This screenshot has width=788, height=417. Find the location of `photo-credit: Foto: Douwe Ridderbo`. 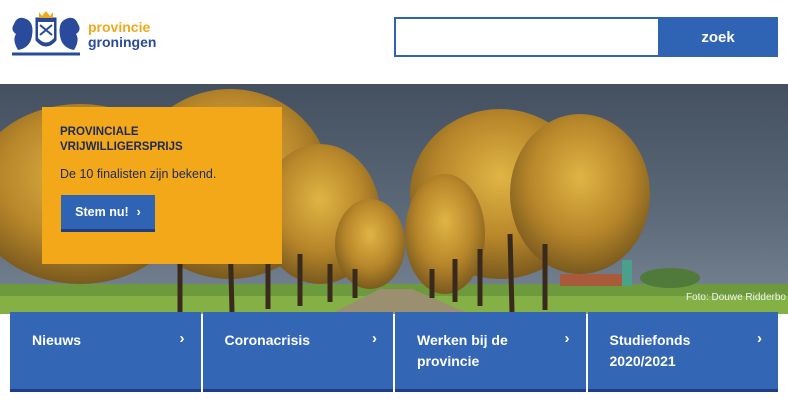

photo-credit: Foto: Douwe Ridderbo is located at coordinates (735, 297).